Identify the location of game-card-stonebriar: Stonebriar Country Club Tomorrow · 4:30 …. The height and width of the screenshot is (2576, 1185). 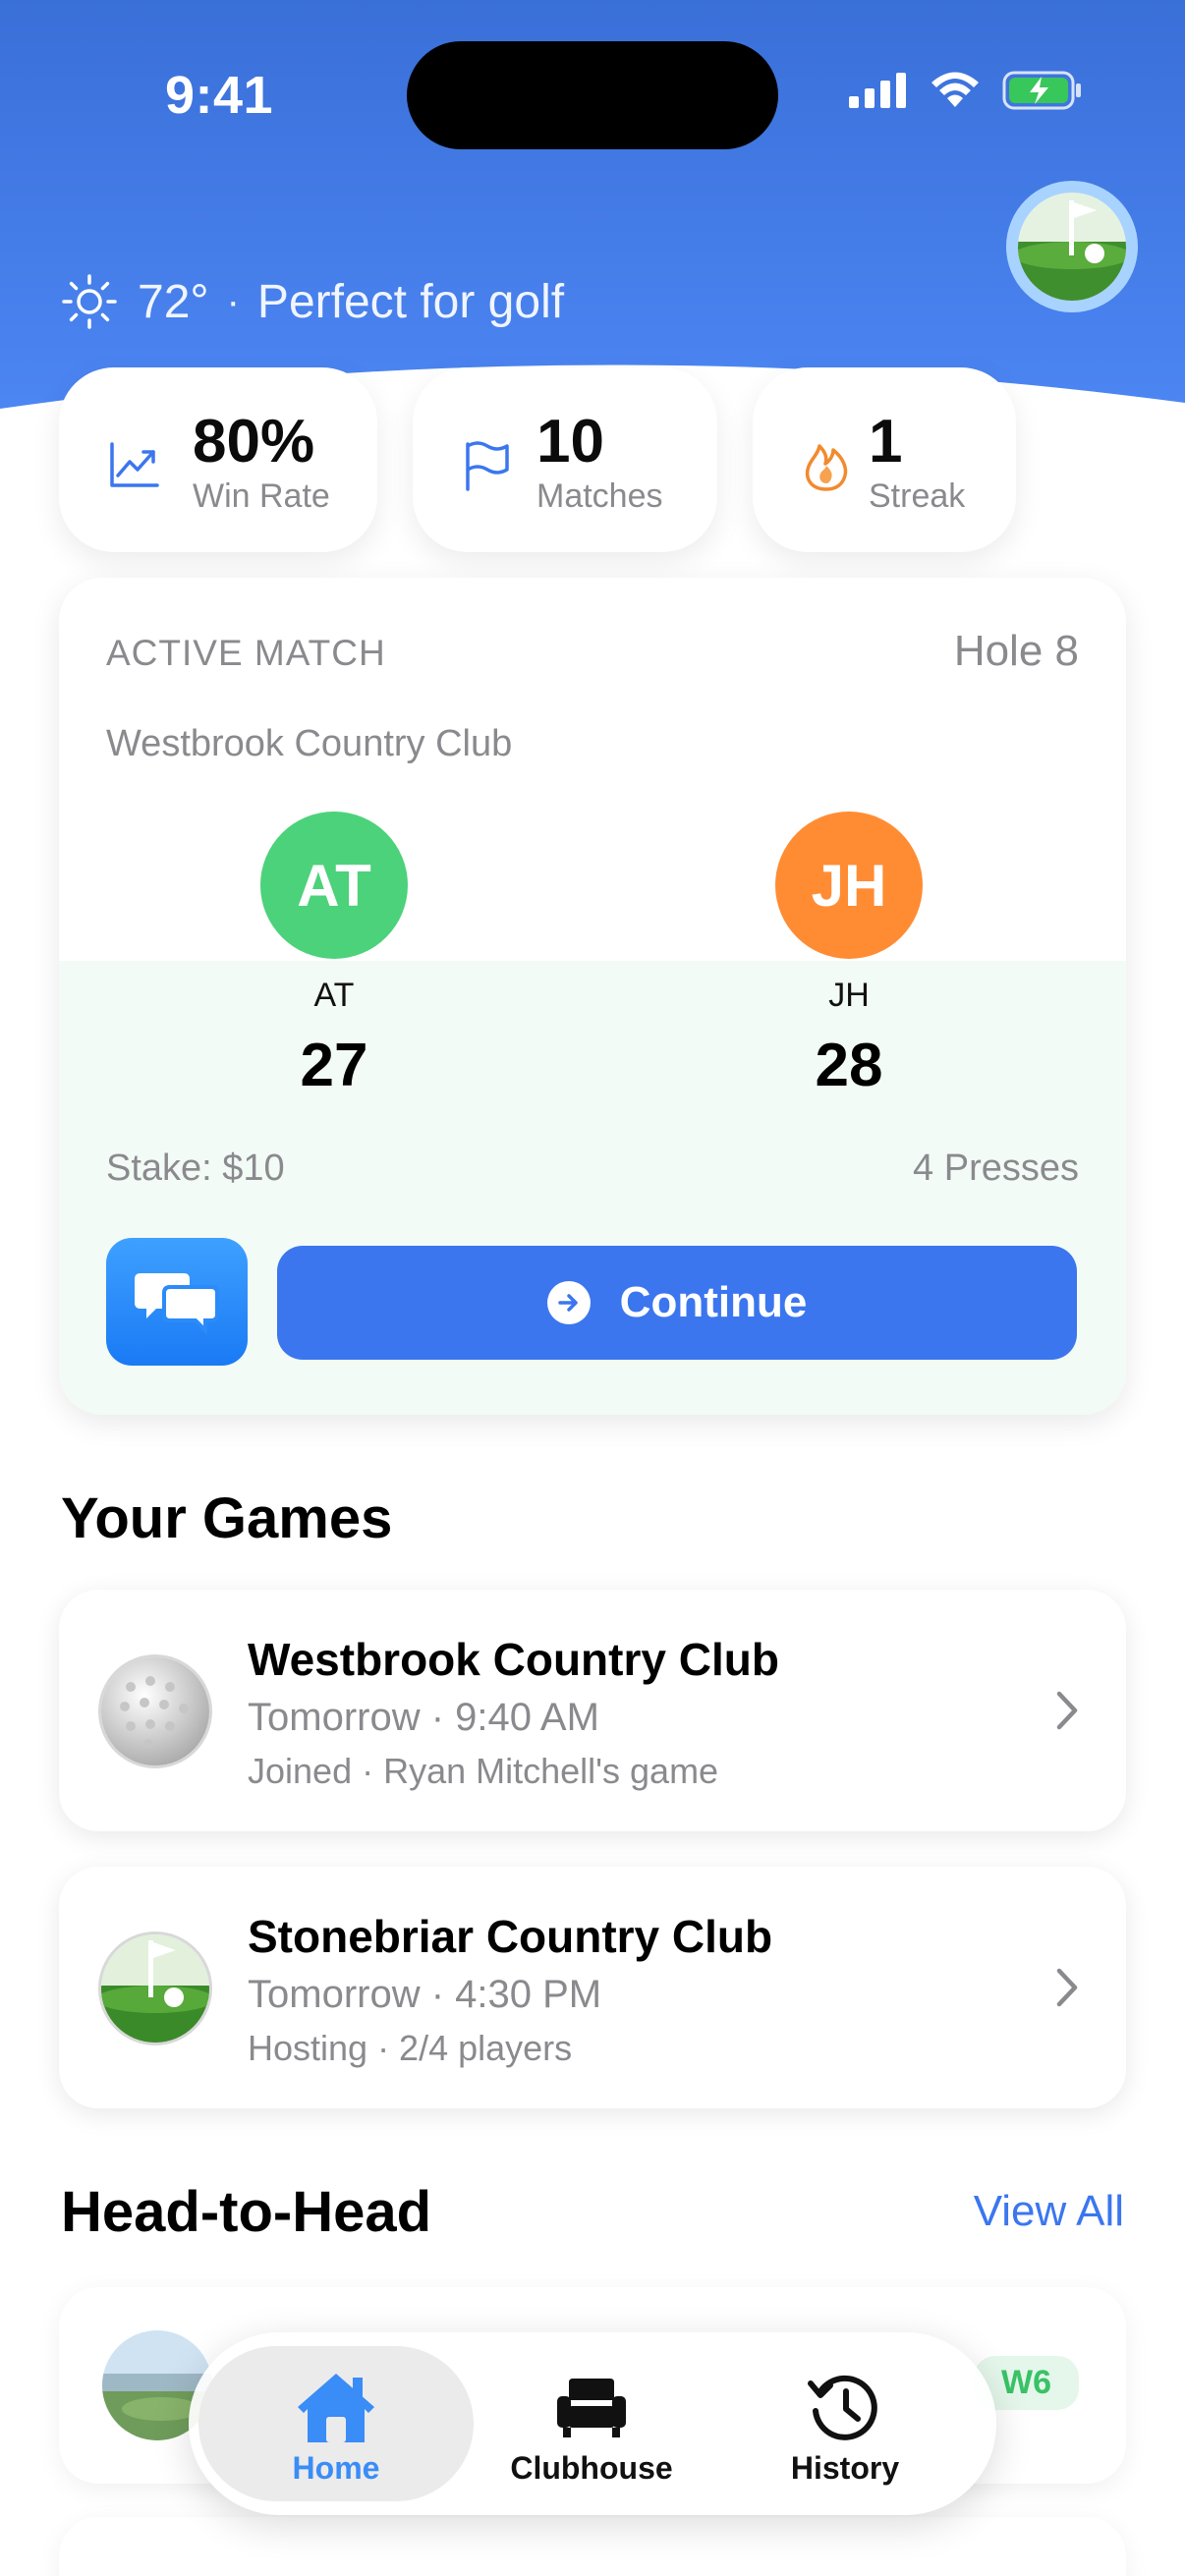
(592, 1987).